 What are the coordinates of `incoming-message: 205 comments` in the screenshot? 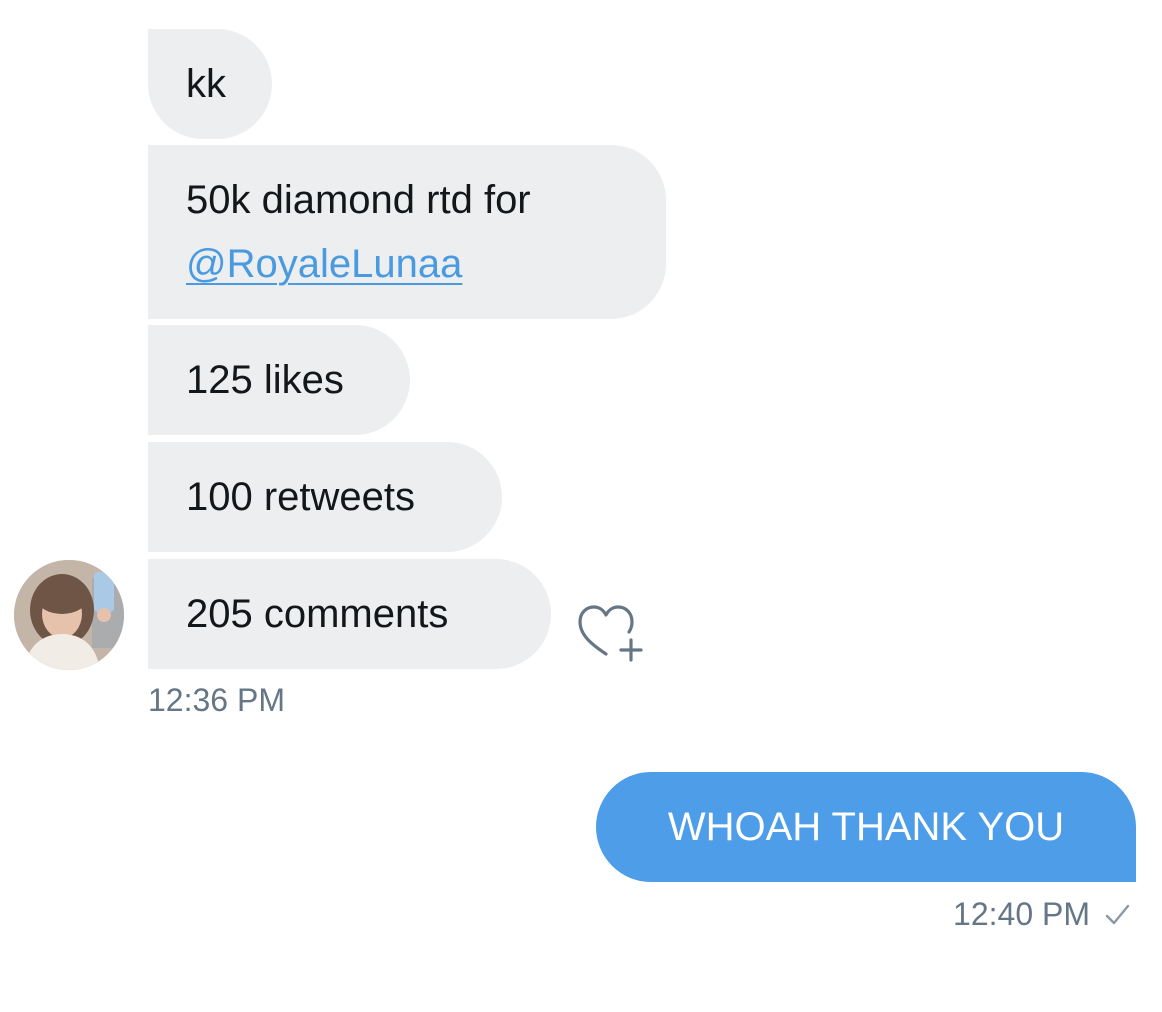 It's located at (349, 614).